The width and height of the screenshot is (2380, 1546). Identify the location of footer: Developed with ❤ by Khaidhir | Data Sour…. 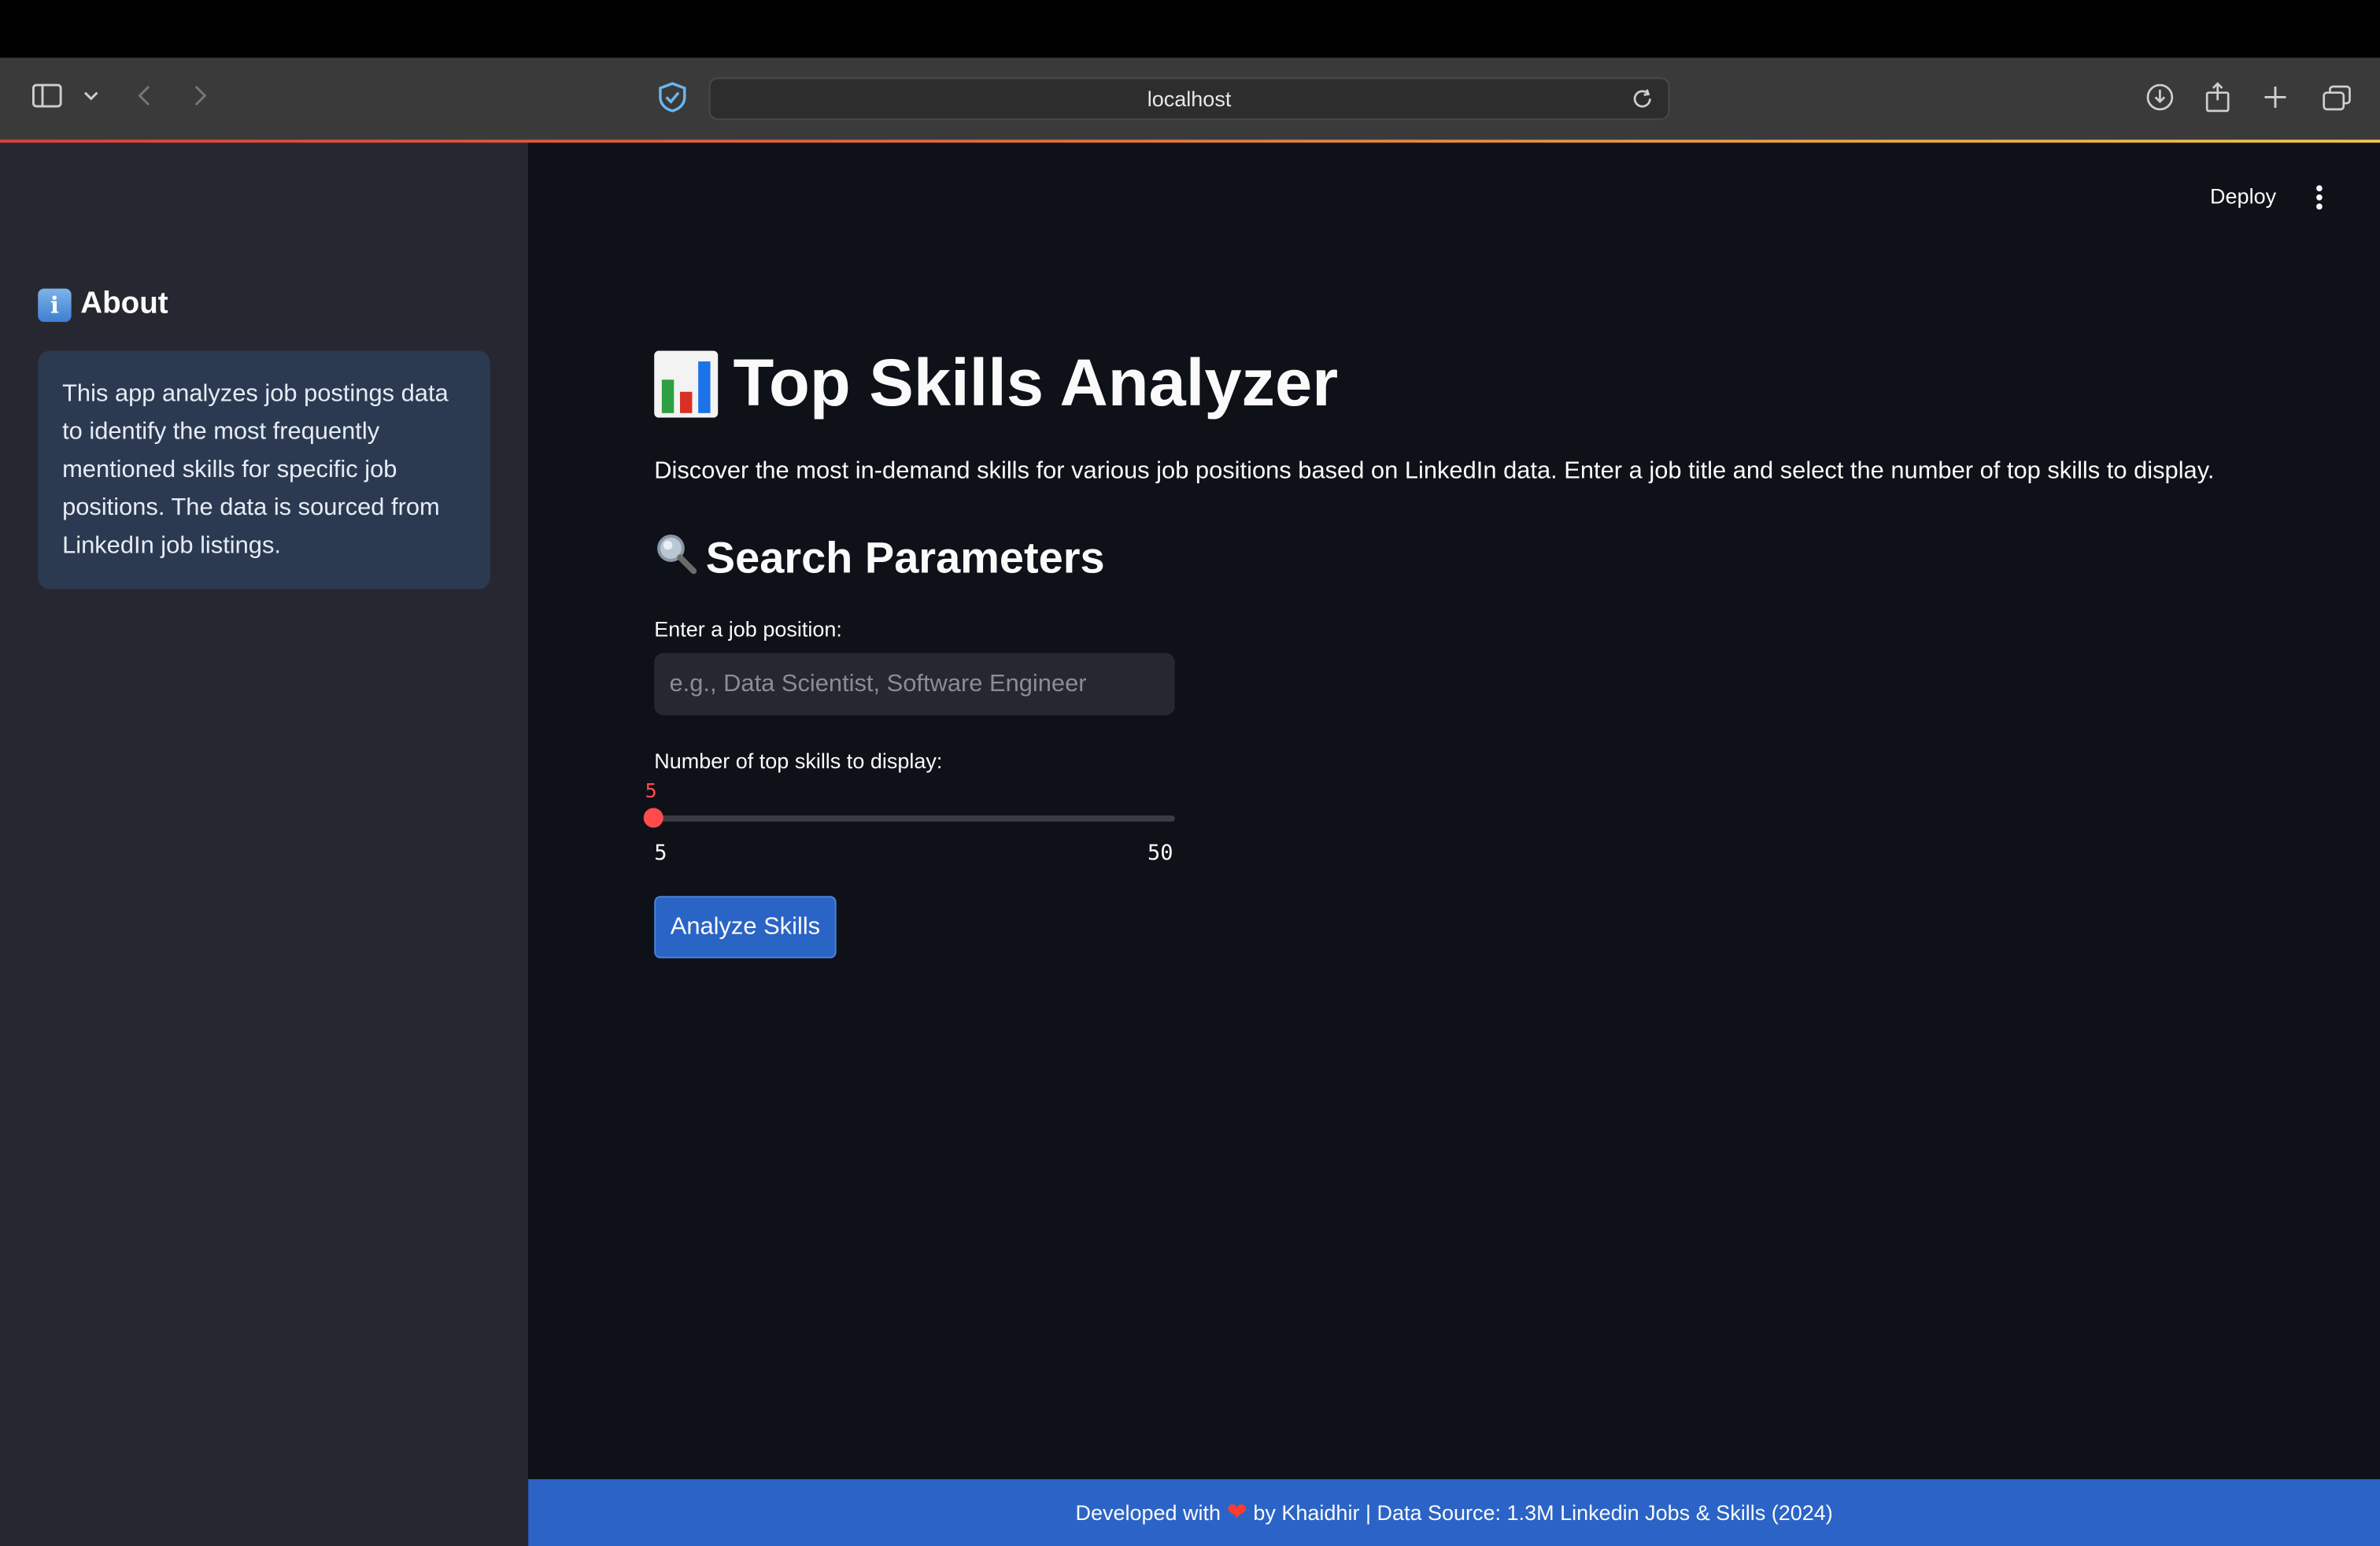
(1454, 1512).